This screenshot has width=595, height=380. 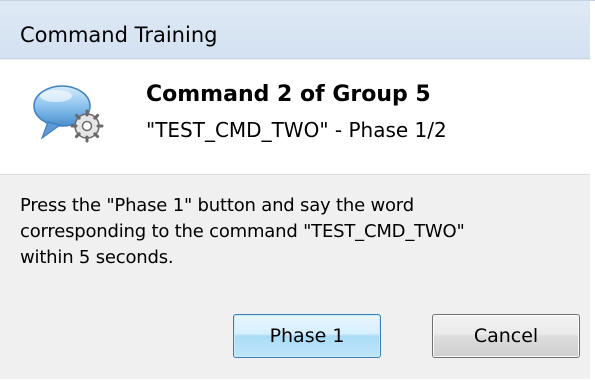 What do you see at coordinates (97, 257) in the screenshot?
I see `instruction-line: within 5 seconds.` at bounding box center [97, 257].